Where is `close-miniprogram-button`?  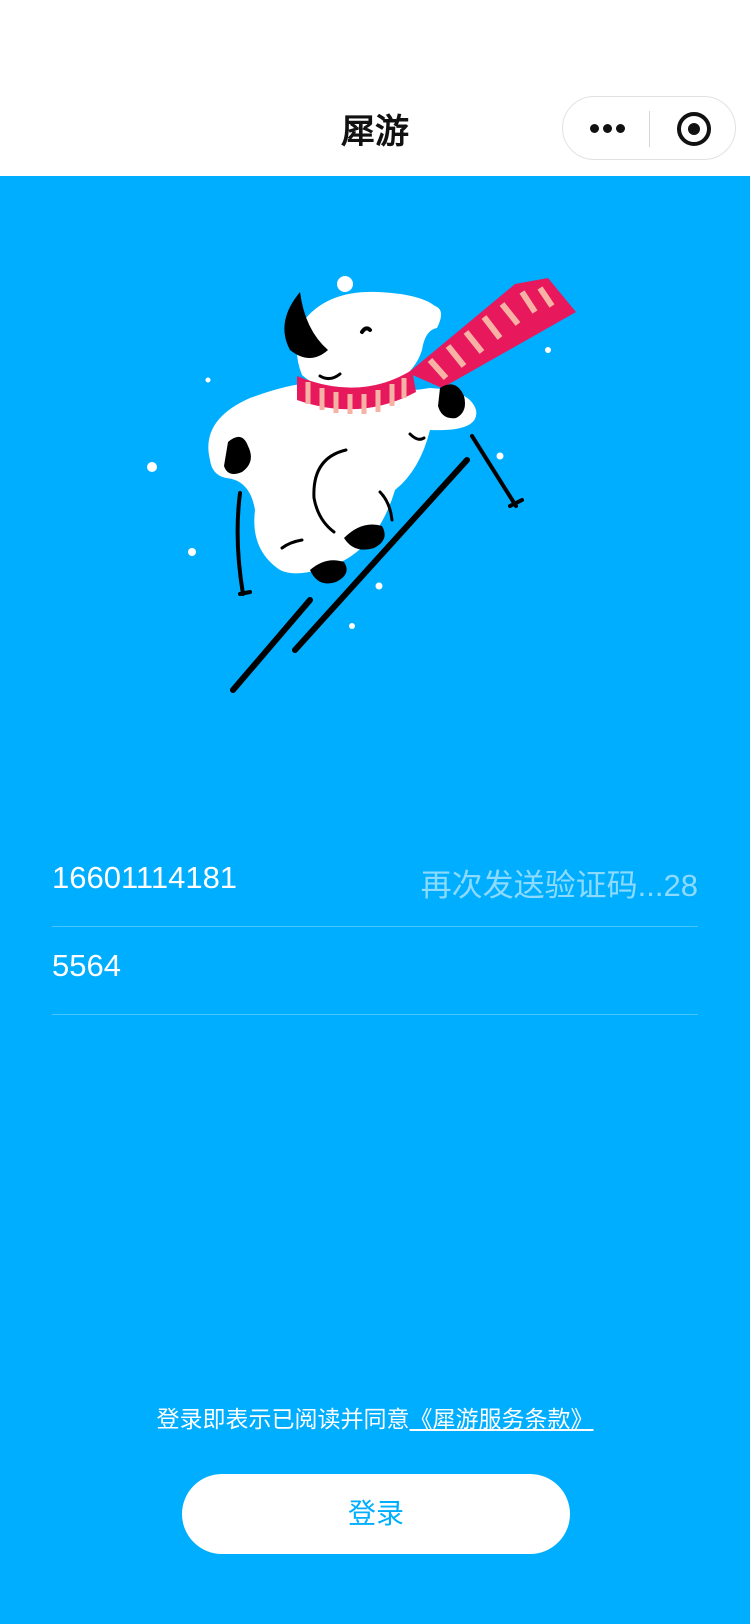 close-miniprogram-button is located at coordinates (693, 128).